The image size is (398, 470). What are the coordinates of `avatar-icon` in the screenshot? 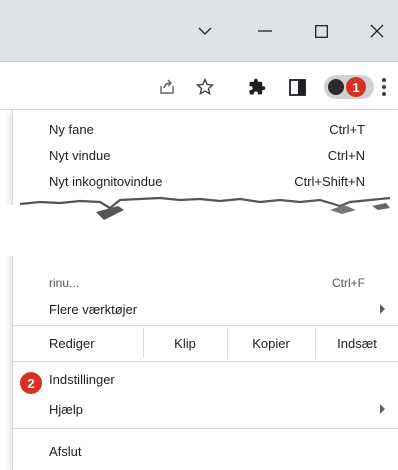 It's located at (336, 87).